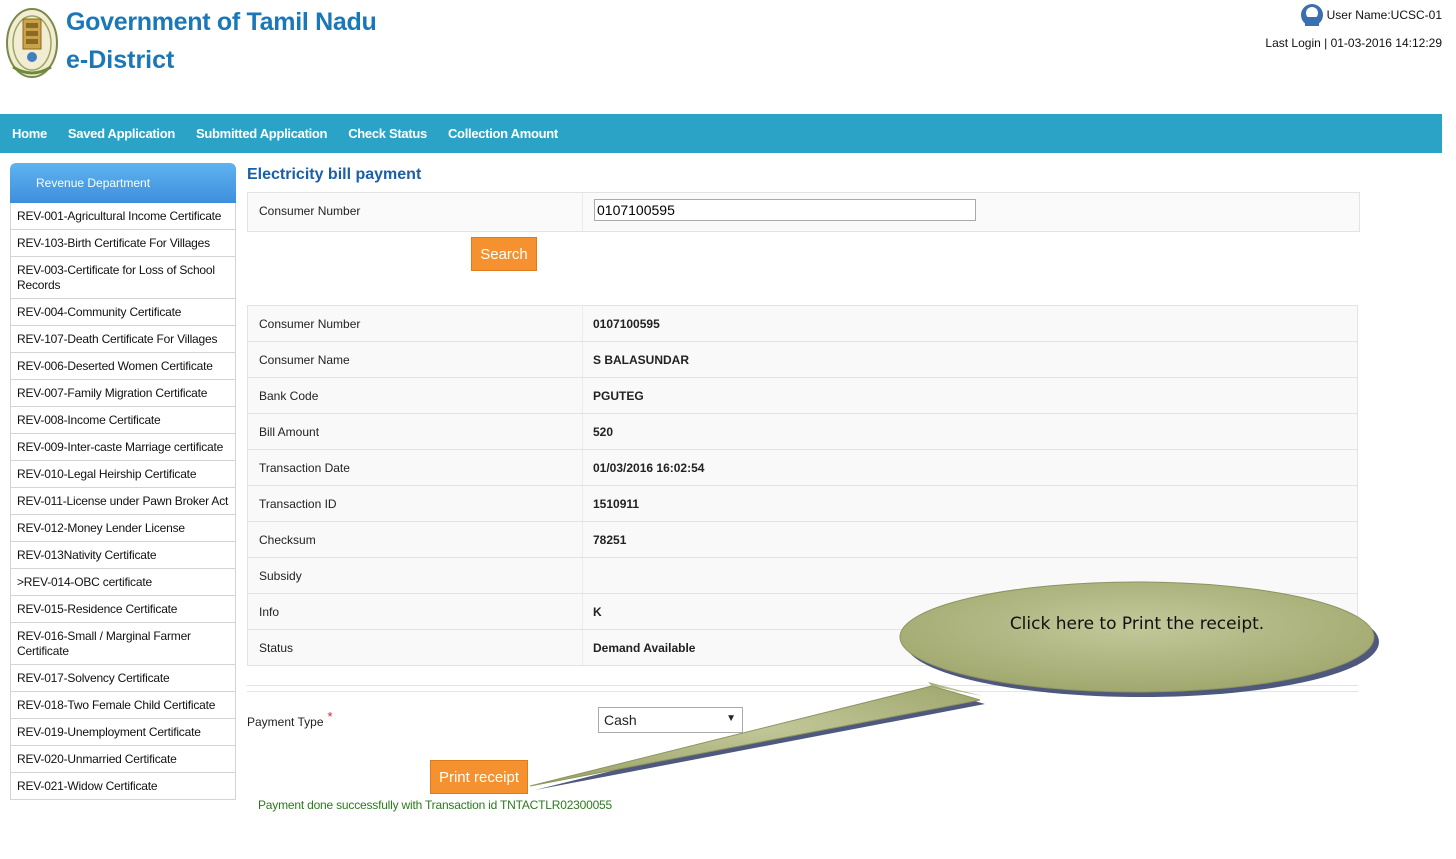 Image resolution: width=1456 pixels, height=859 pixels. What do you see at coordinates (123, 555) in the screenshot?
I see `sidebar-item-rev-013: REV-013Nativity Certificate` at bounding box center [123, 555].